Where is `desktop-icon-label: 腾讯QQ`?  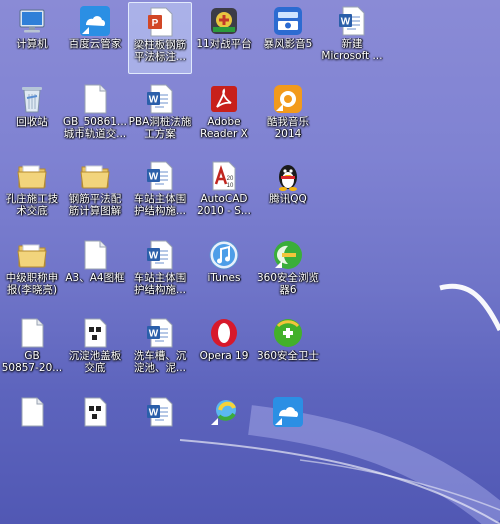
desktop-icon-label: 腾讯QQ is located at coordinates (288, 199).